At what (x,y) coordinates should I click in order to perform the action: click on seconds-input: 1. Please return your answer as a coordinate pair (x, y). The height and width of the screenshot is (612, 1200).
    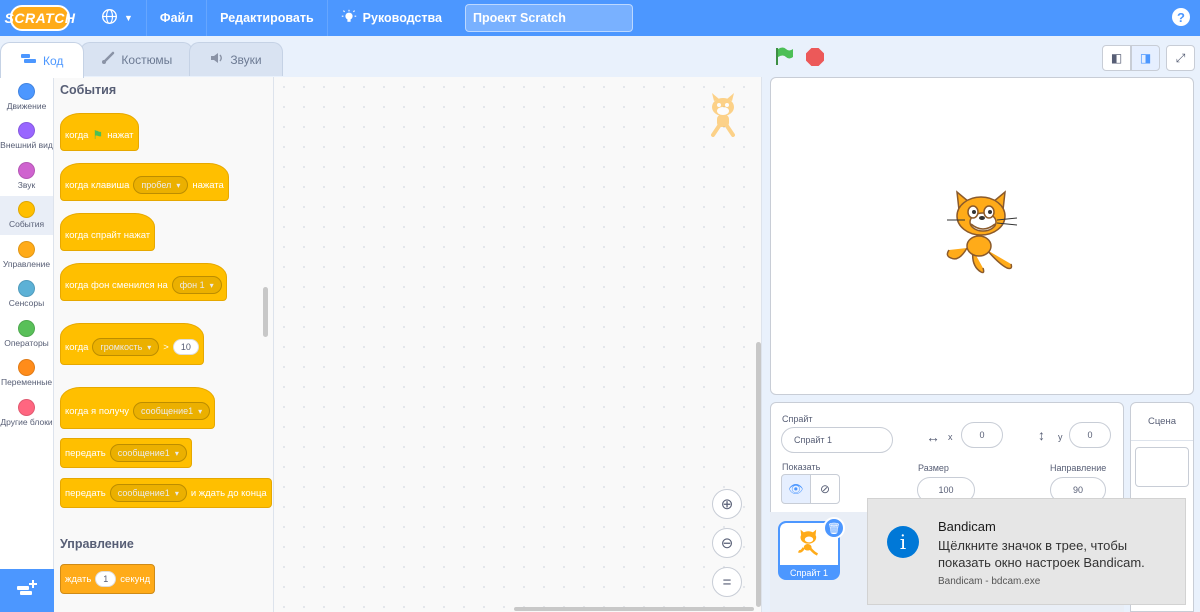
    Looking at the image, I should click on (106, 579).